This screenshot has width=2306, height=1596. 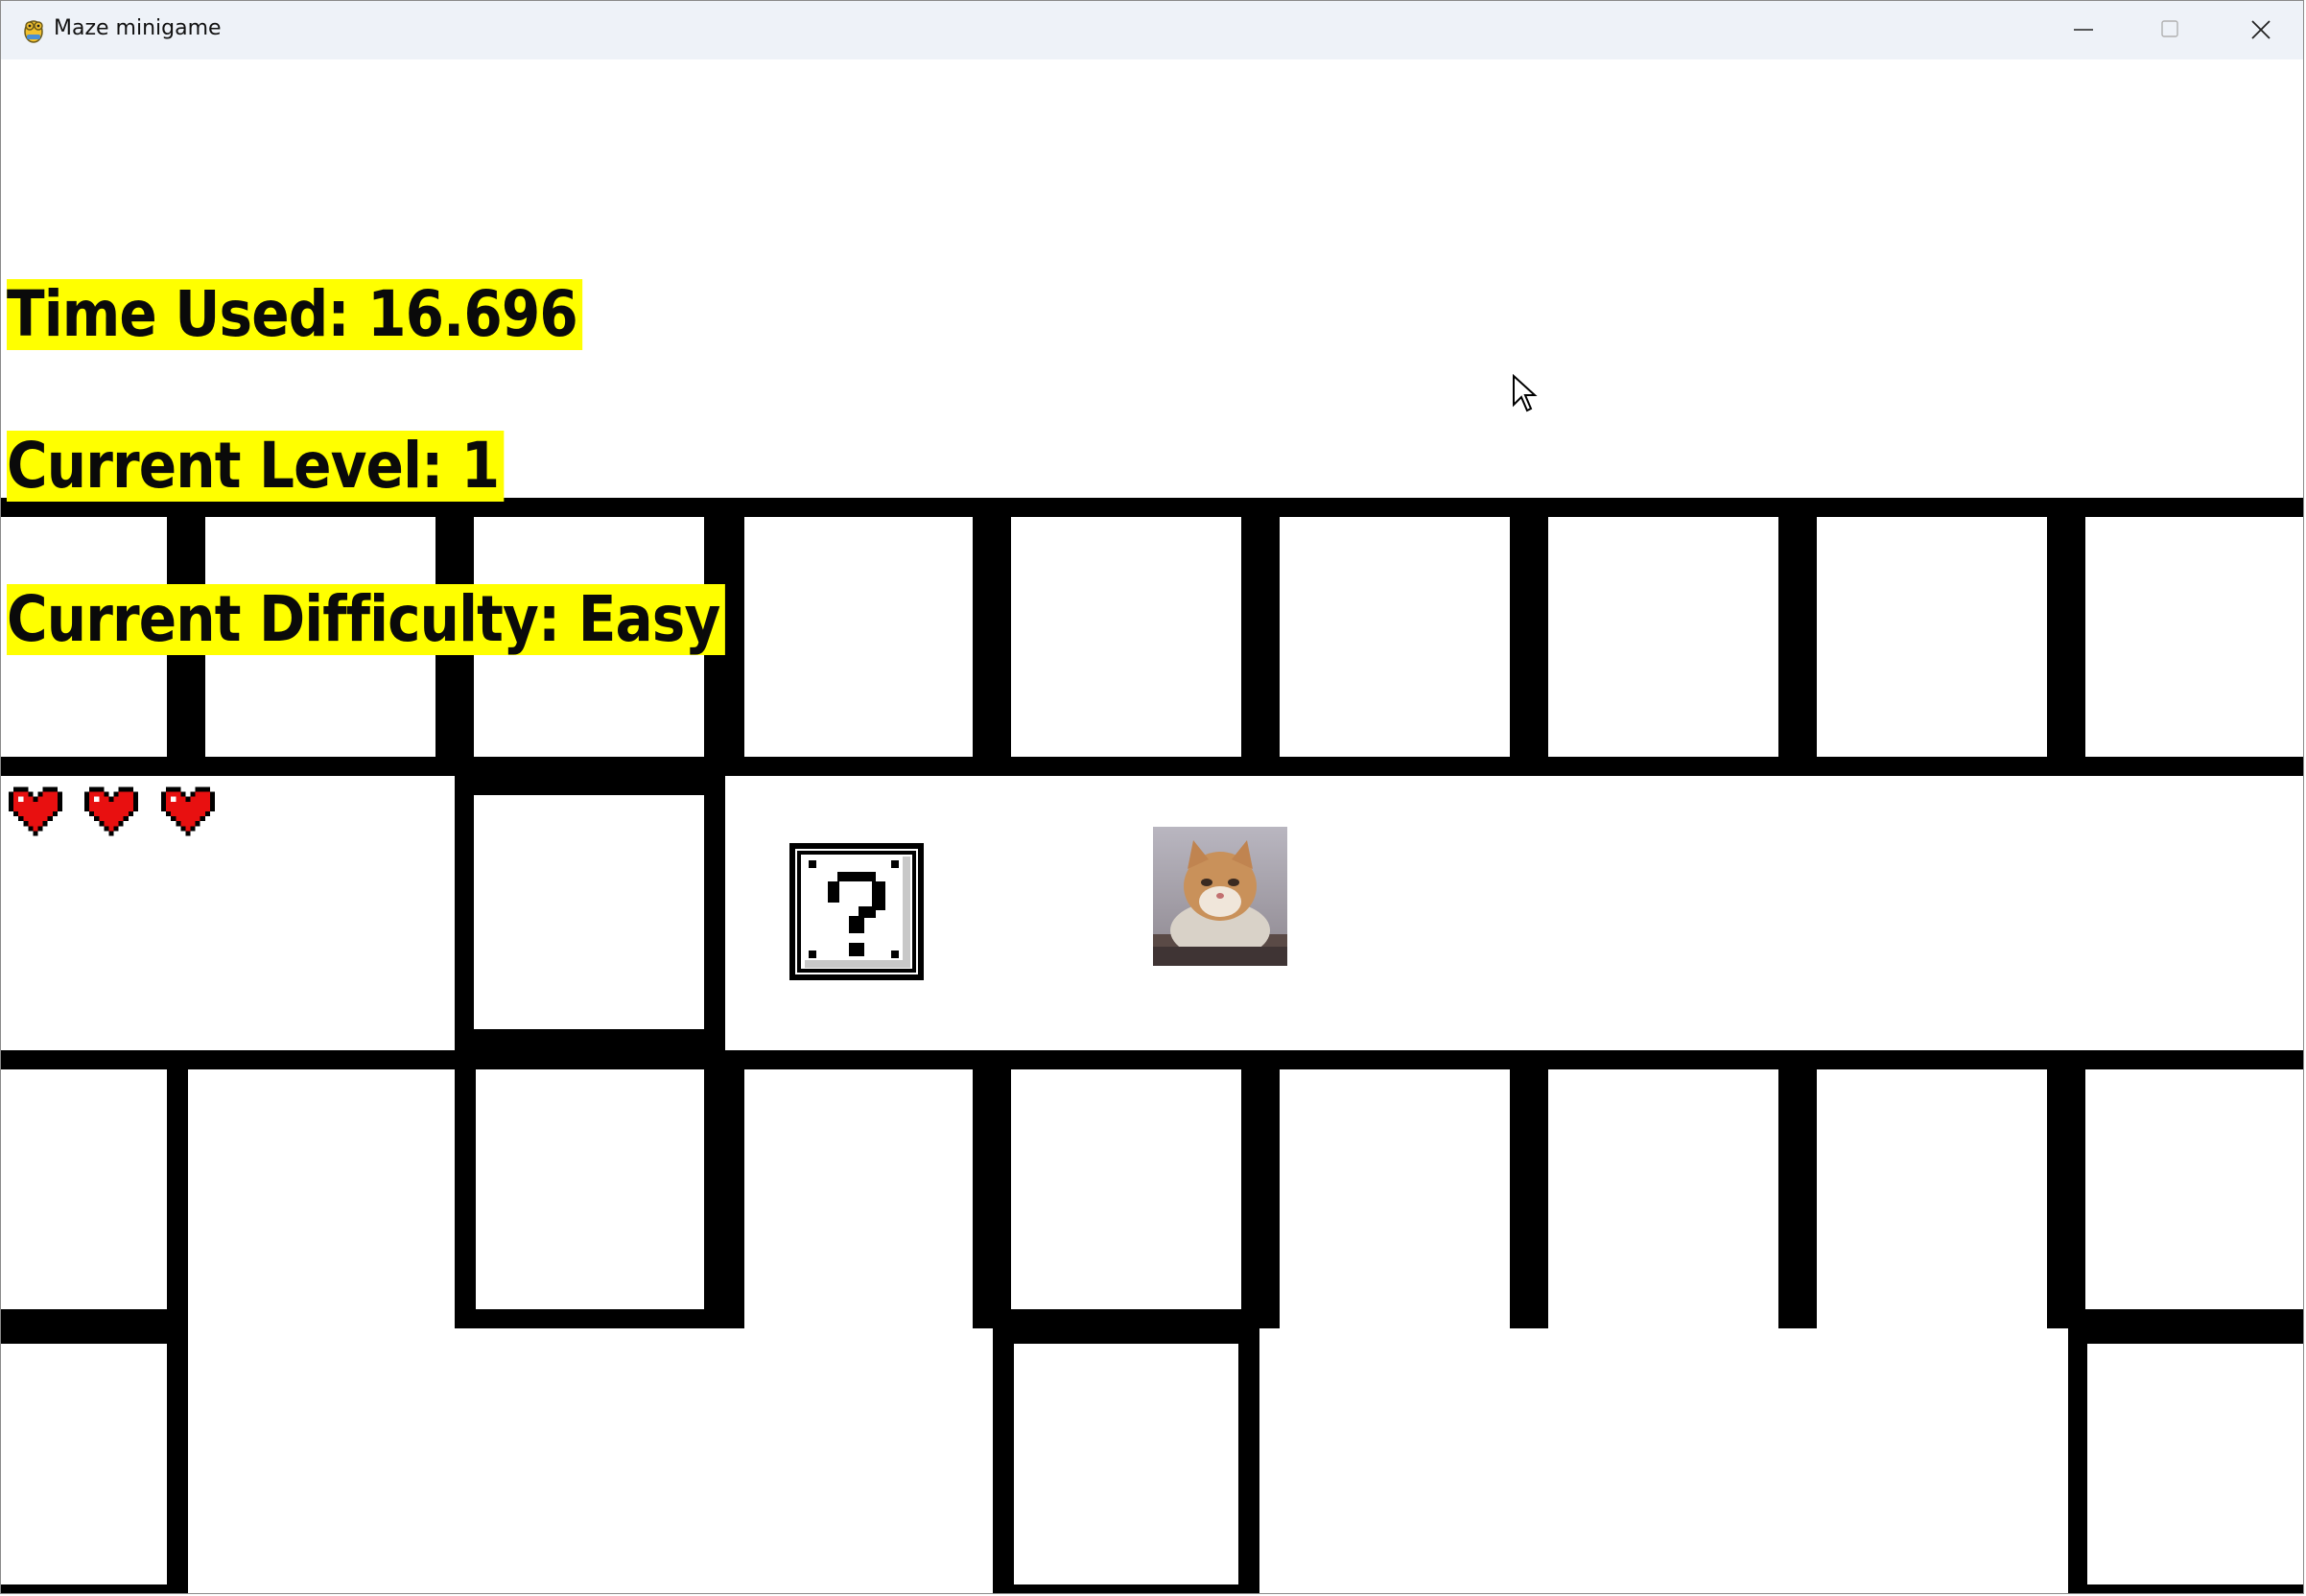 I want to click on question-mark-block-icon, so click(x=856, y=911).